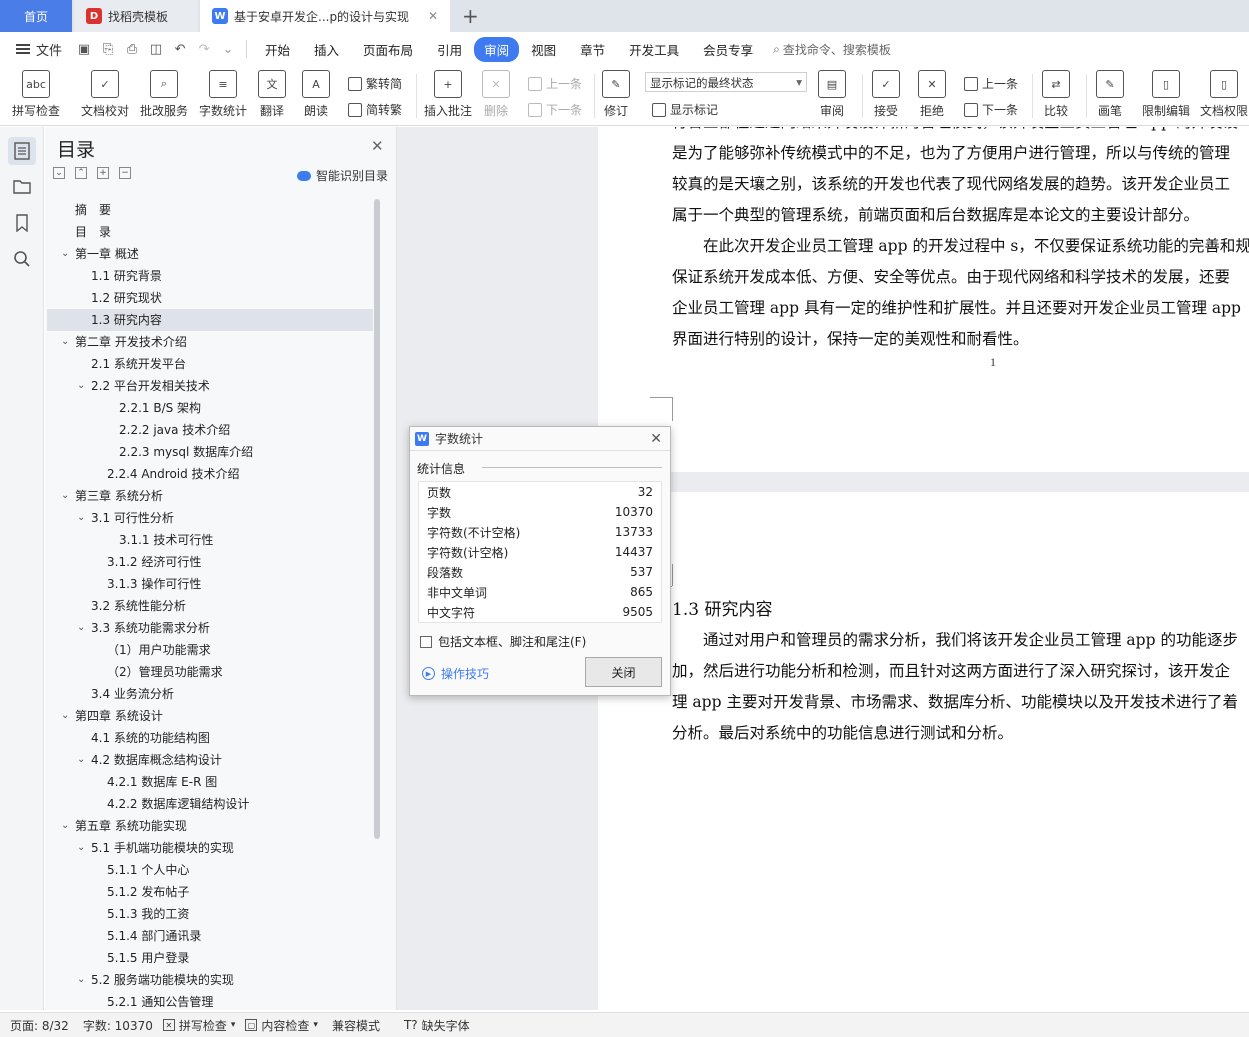 The height and width of the screenshot is (1037, 1249). I want to click on tips-link: ▶ 操作技巧, so click(455, 673).